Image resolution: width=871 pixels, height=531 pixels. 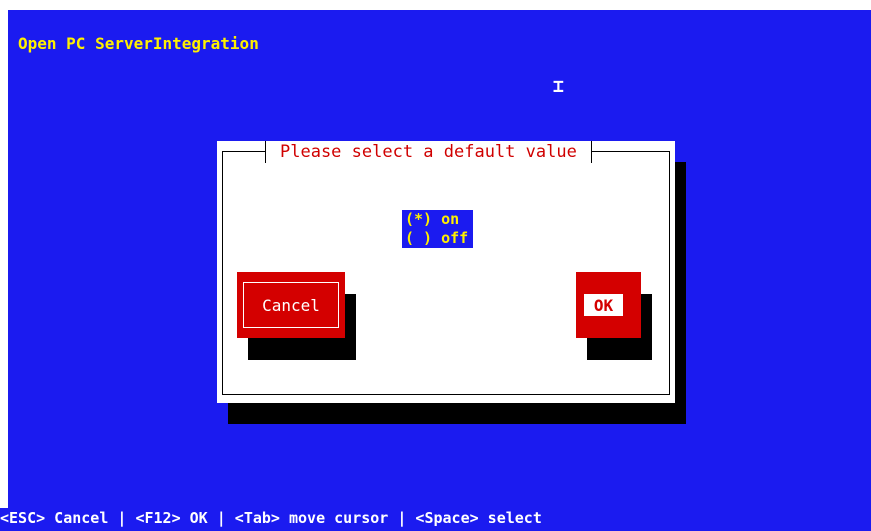 I want to click on cancel-button: Cancel, so click(x=291, y=305).